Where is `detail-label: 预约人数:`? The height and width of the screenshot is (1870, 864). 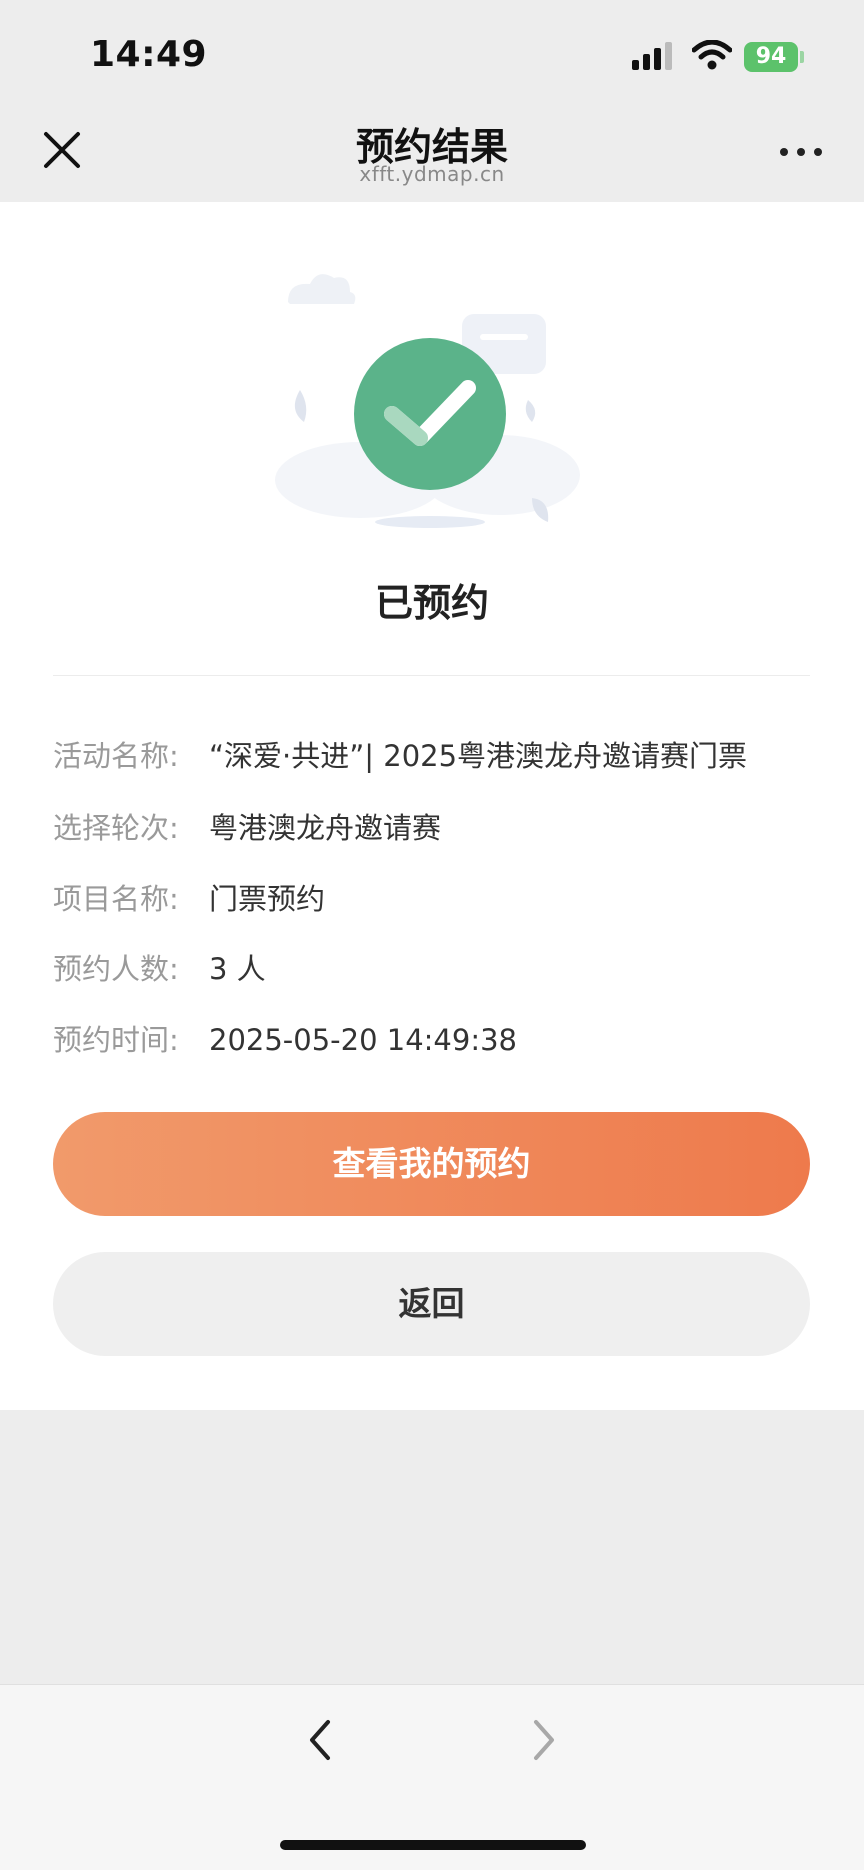 detail-label: 预约人数: is located at coordinates (116, 969).